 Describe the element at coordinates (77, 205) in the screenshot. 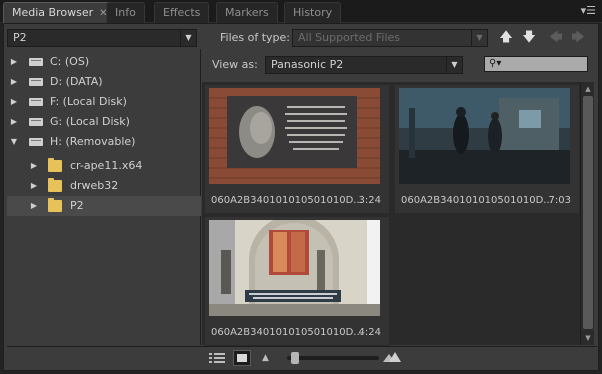

I see `tree-item-label: P2` at that location.